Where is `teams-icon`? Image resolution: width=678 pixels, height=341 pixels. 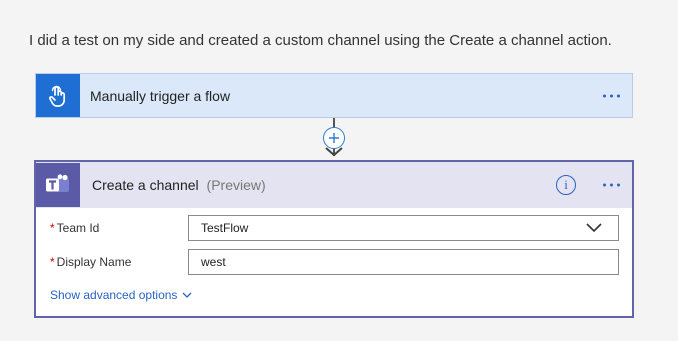 teams-icon is located at coordinates (58, 185).